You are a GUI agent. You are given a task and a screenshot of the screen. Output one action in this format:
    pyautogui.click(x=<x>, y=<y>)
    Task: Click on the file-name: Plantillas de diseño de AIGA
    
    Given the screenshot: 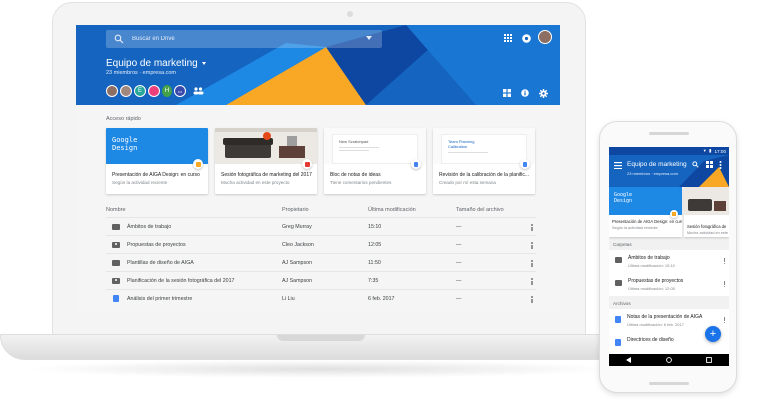 What is the action you would take?
    pyautogui.click(x=160, y=262)
    